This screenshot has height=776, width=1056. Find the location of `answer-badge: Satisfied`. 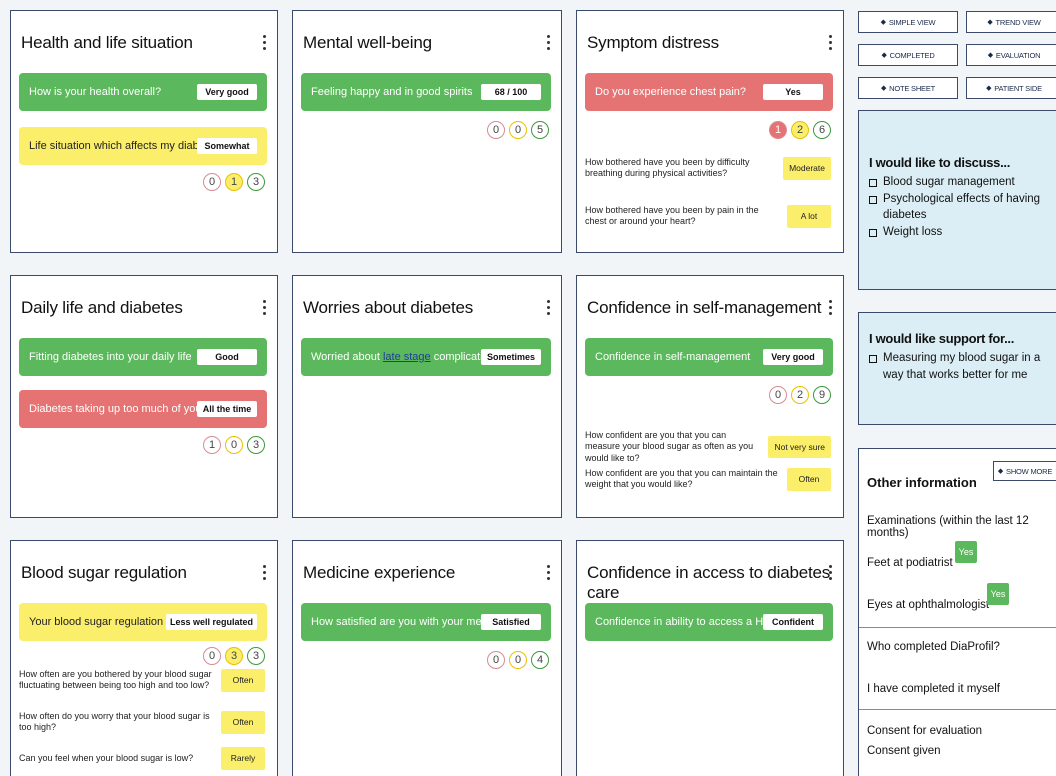

answer-badge: Satisfied is located at coordinates (511, 622).